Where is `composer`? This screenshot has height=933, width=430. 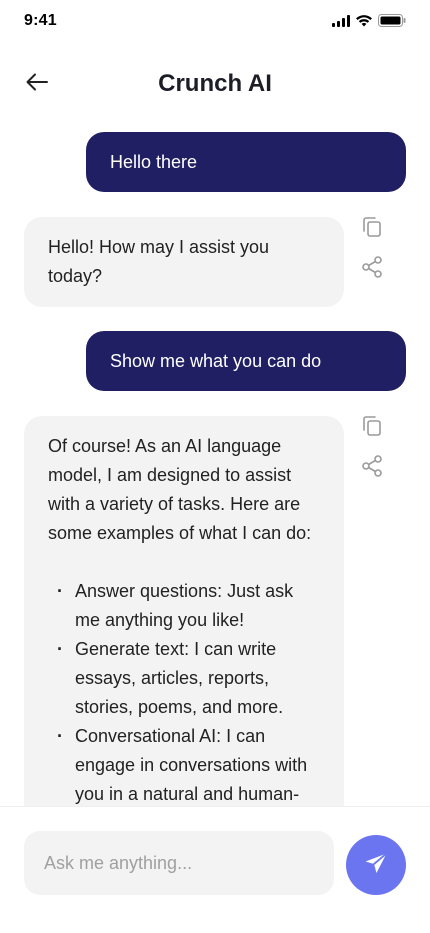
composer is located at coordinates (215, 869).